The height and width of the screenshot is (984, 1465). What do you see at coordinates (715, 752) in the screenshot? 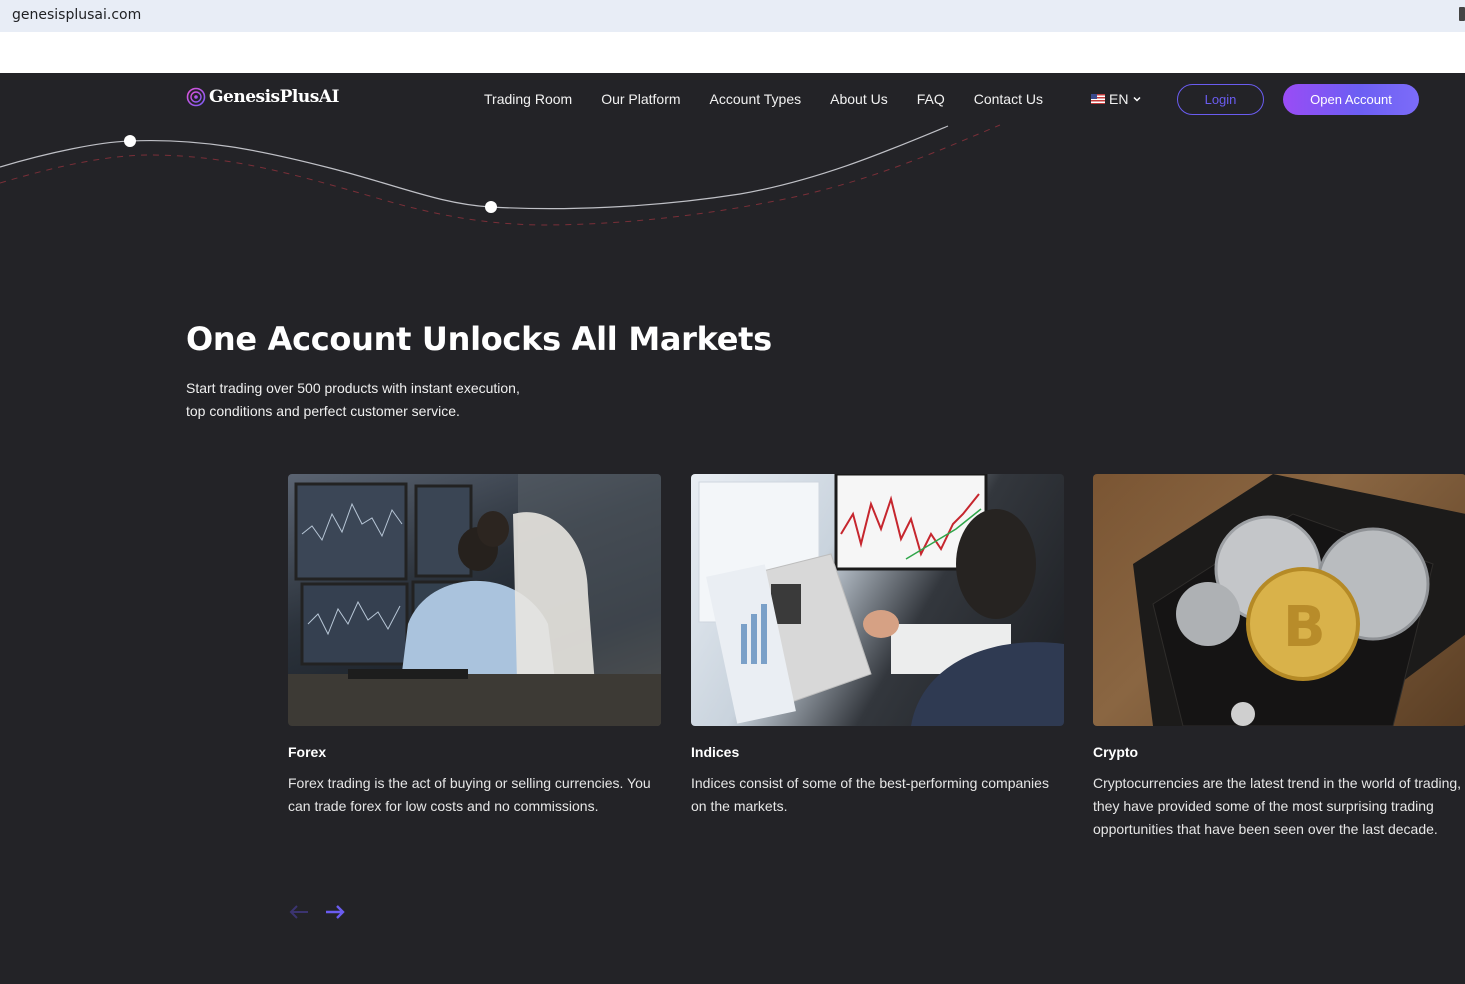
I see `card-title: Indices` at bounding box center [715, 752].